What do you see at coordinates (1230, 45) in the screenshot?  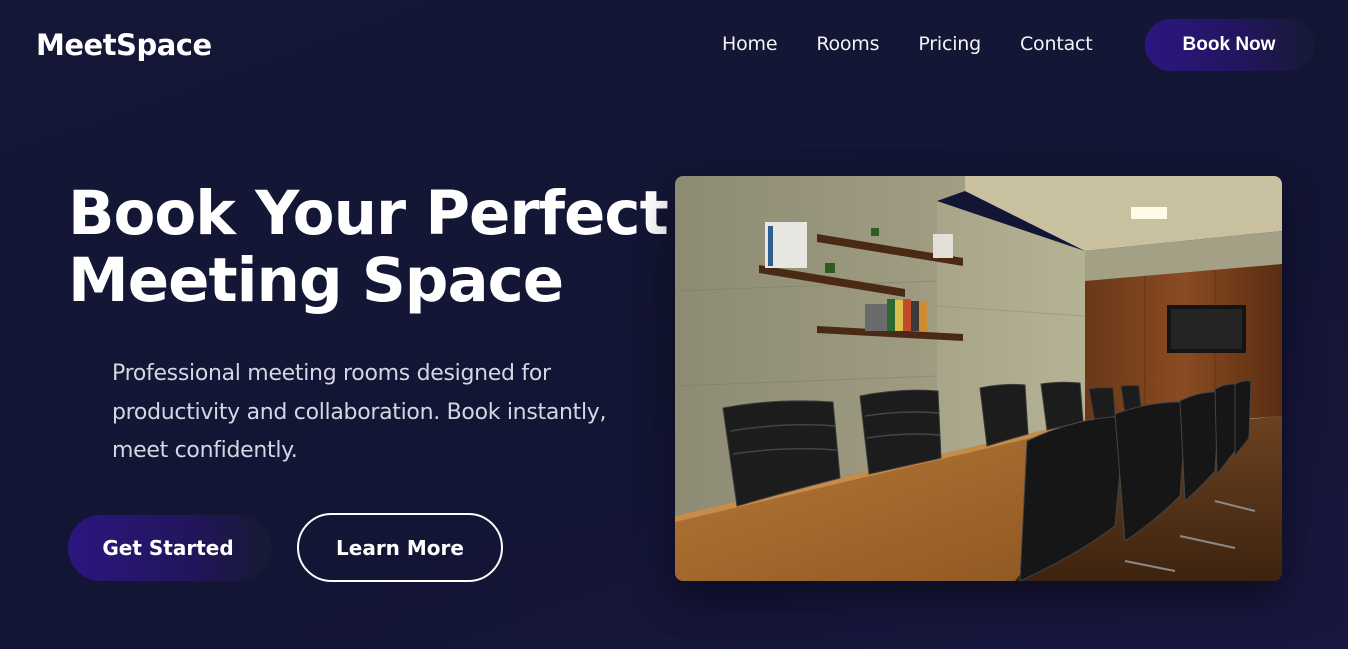 I see `book-now-button: Book Now` at bounding box center [1230, 45].